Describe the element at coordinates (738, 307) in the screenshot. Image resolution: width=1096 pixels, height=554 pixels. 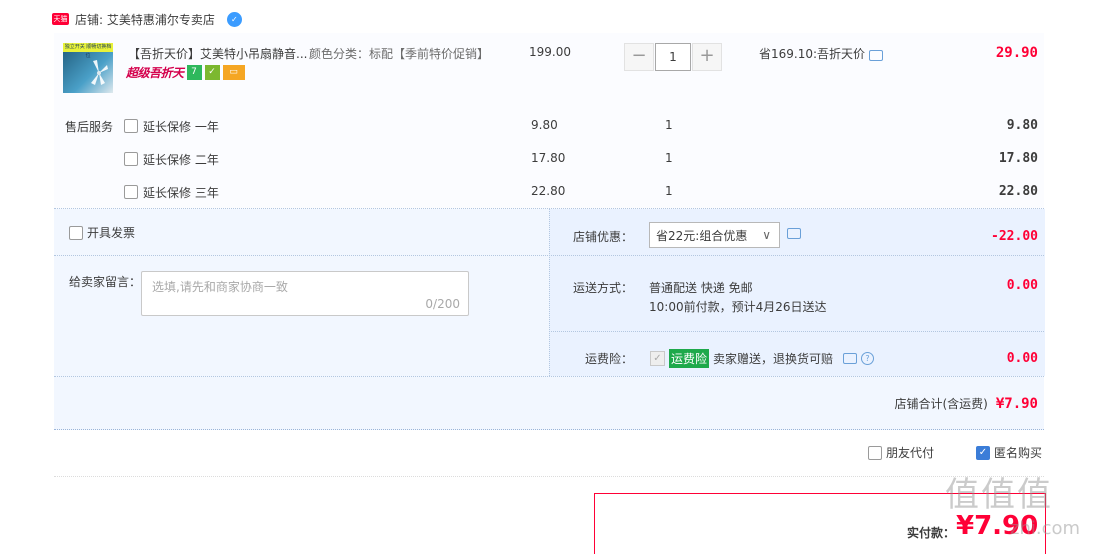
I see `shipping-eta: 10:00前付款，预计4月26日送达` at that location.